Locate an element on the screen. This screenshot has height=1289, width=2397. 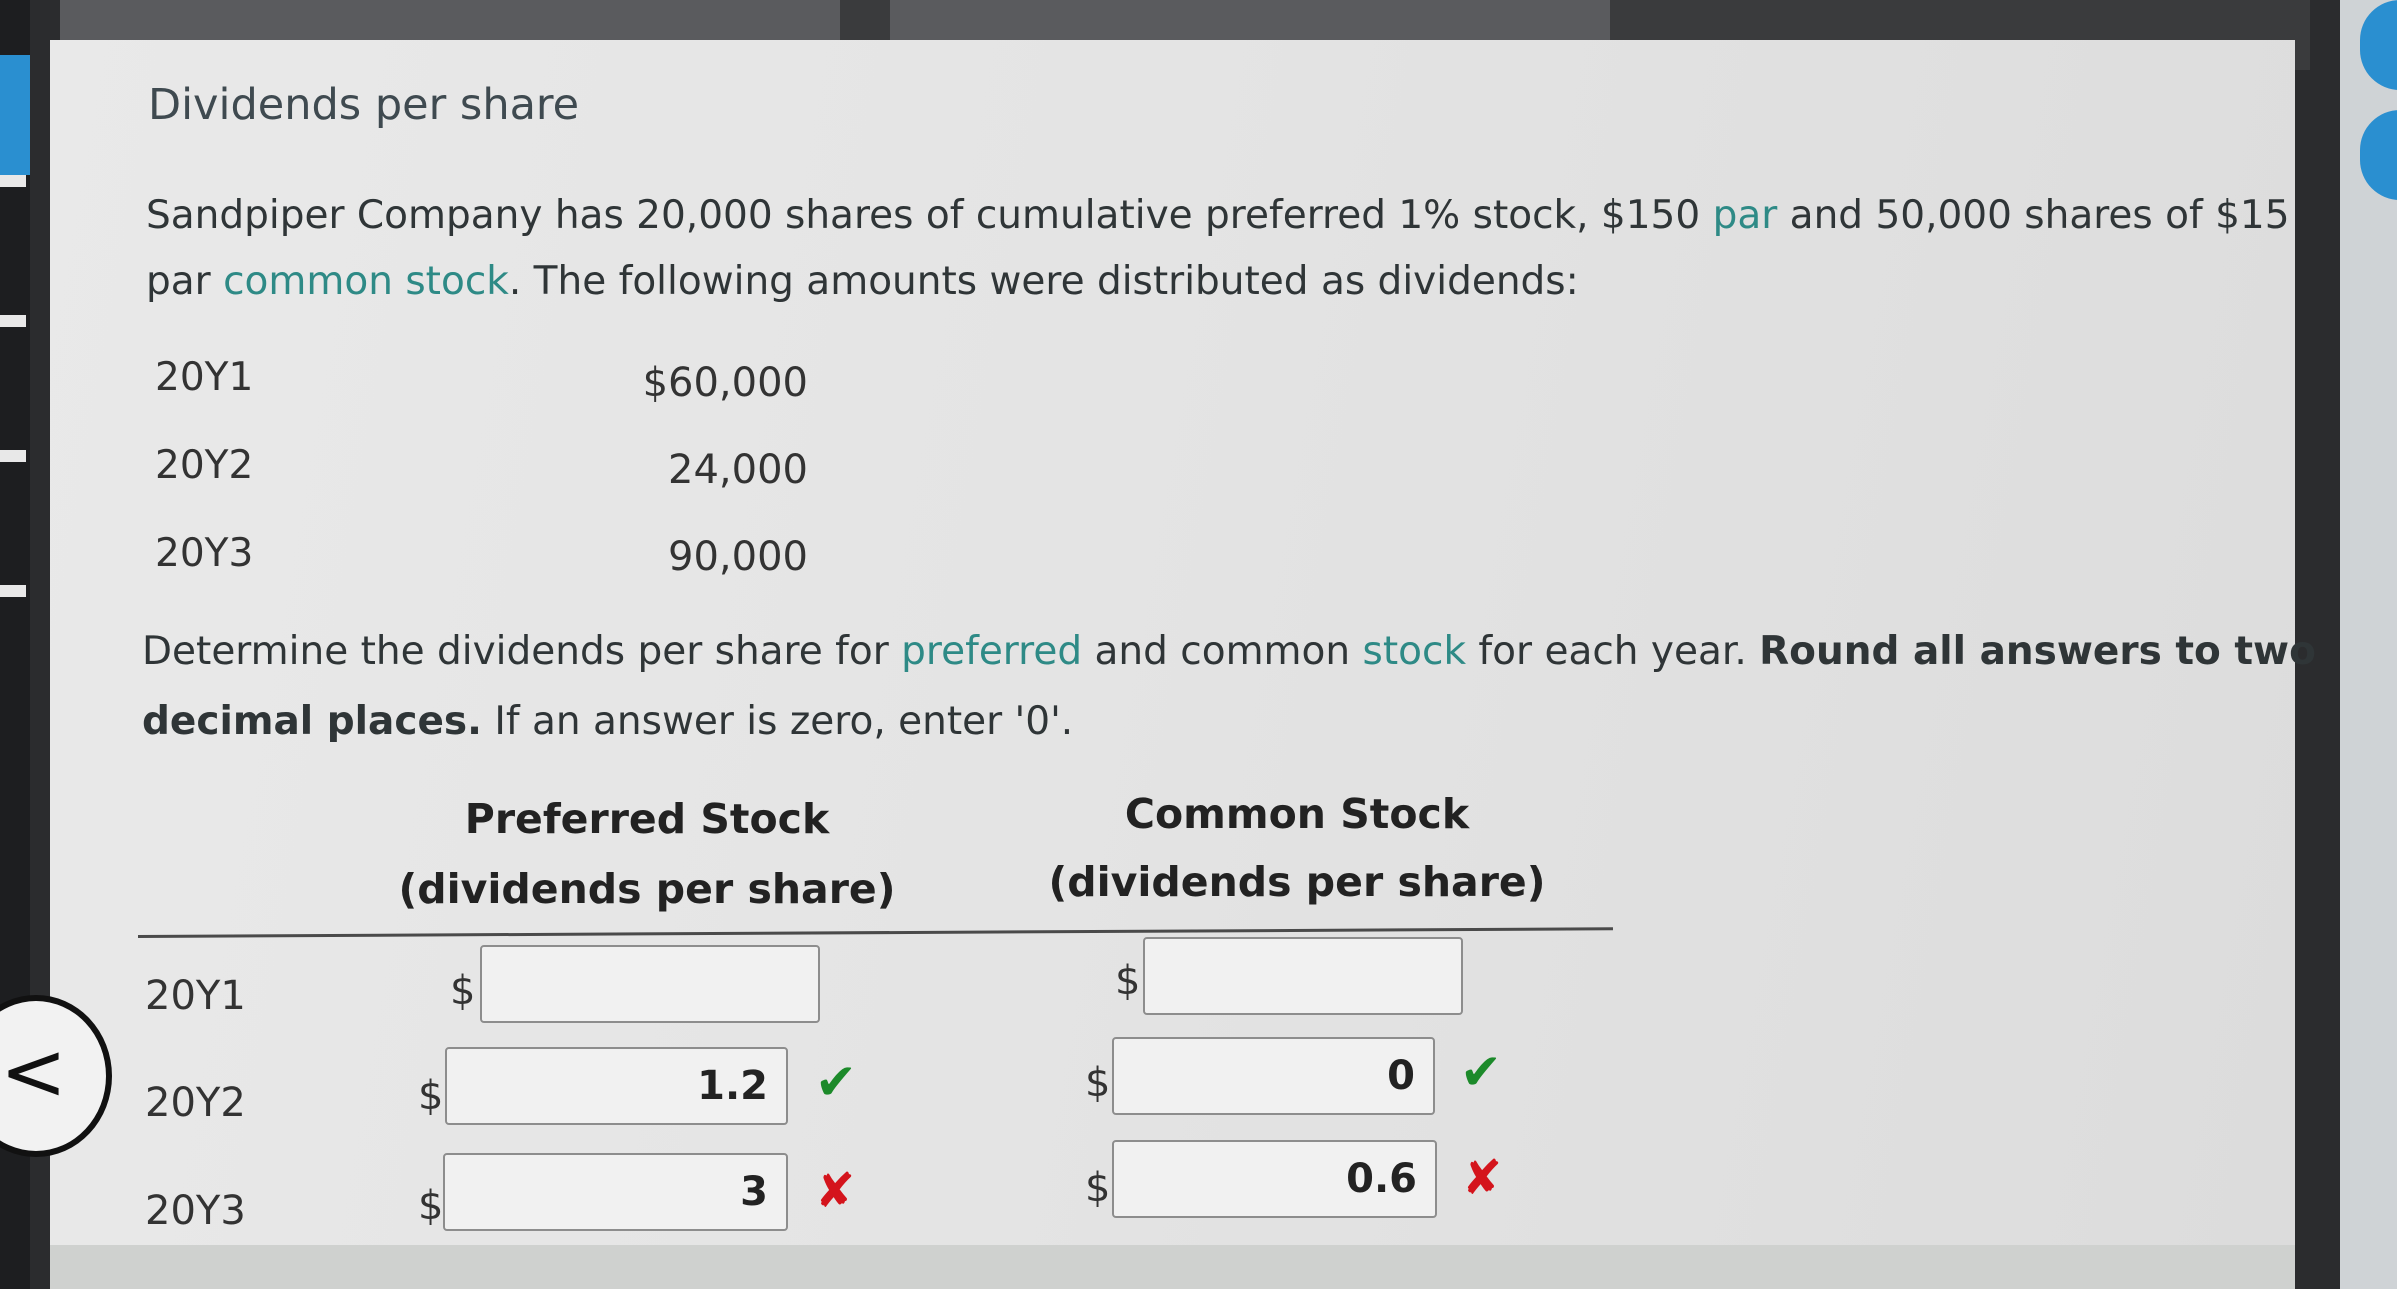
common-dividend-input-20y1 is located at coordinates (1303, 976).